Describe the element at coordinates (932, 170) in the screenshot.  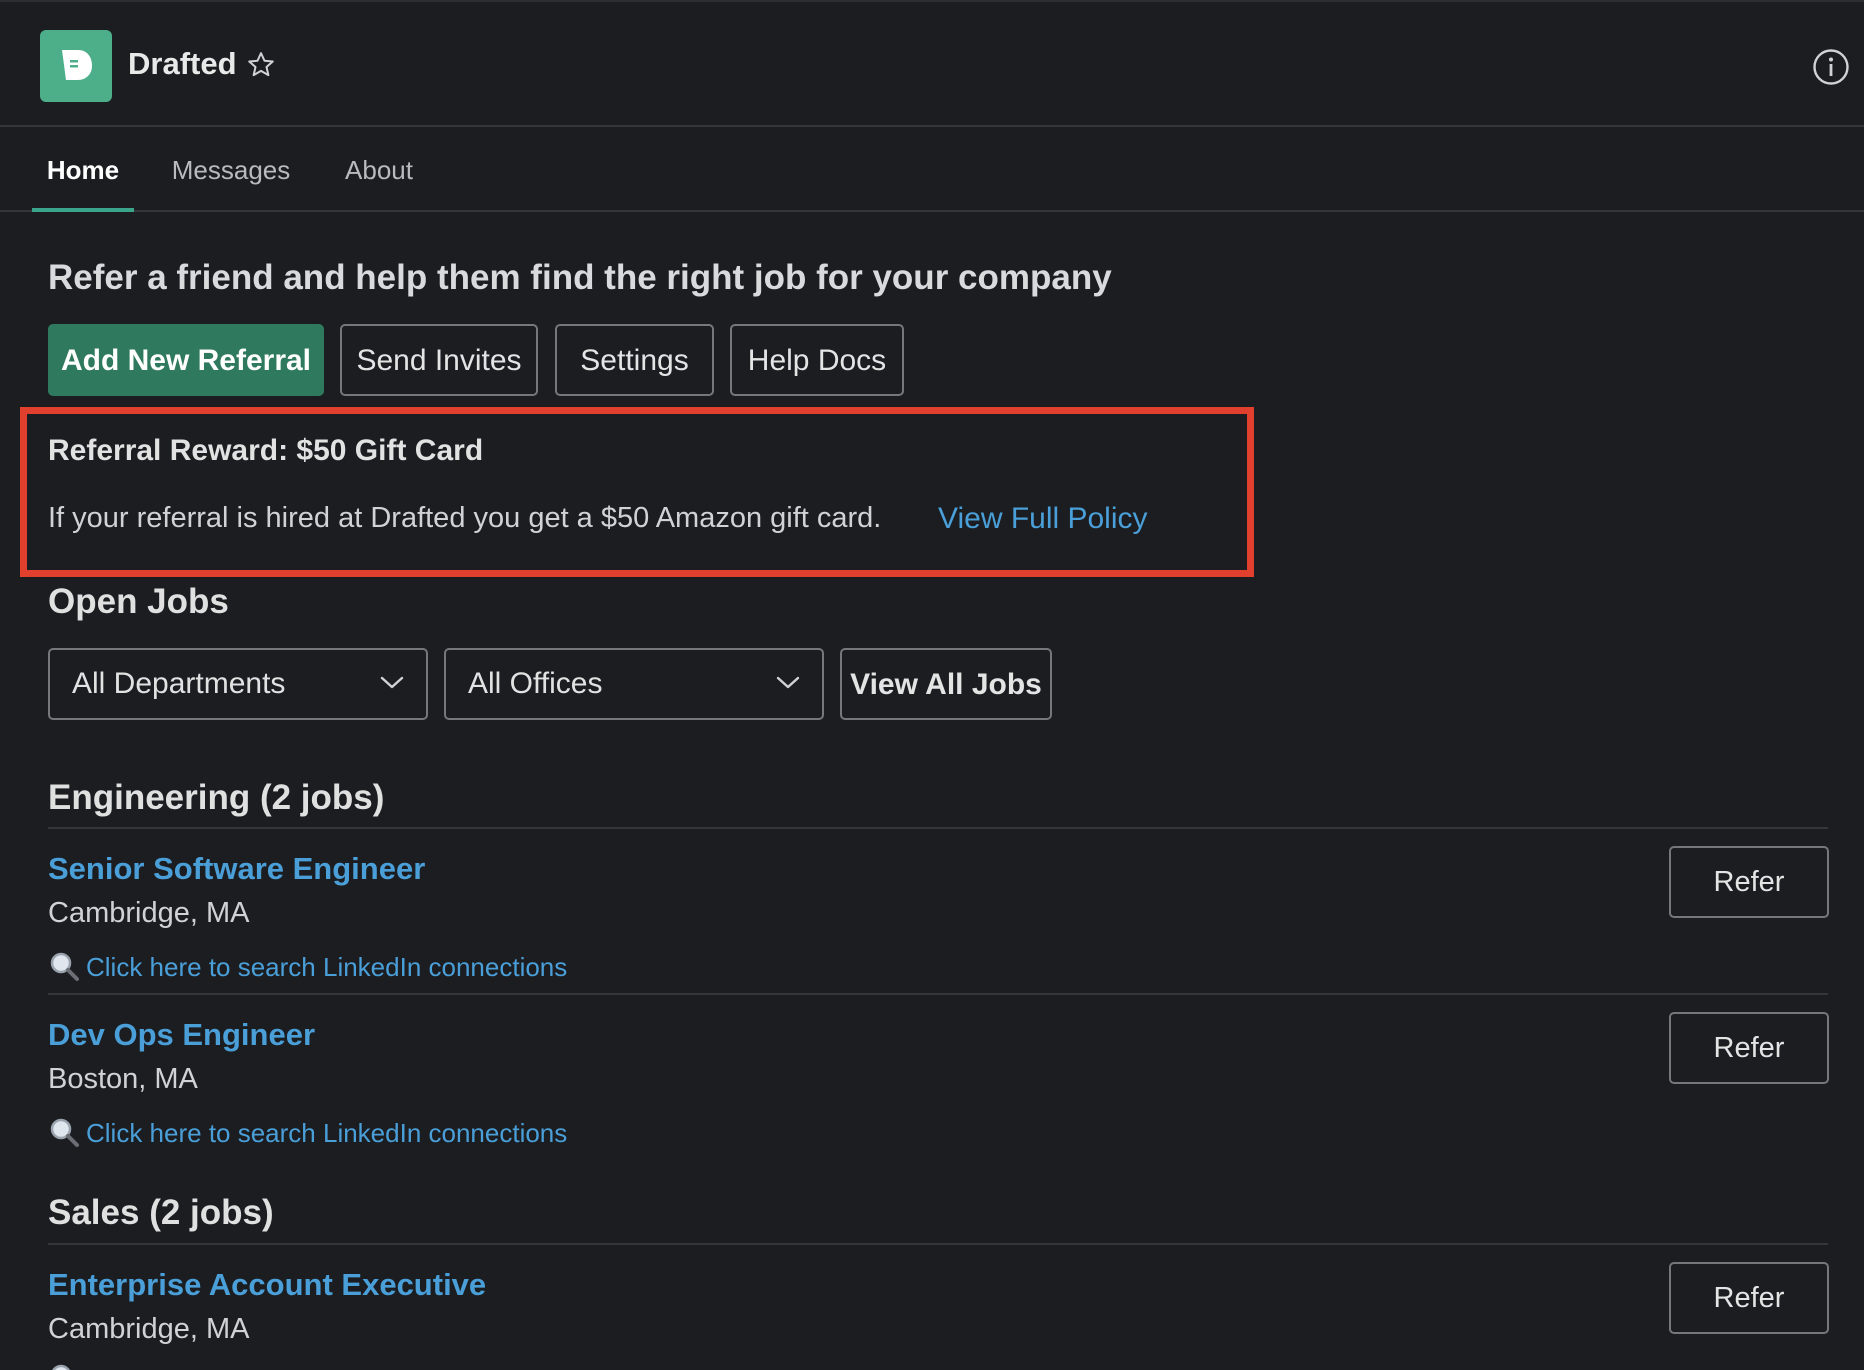
I see `tab-bar: Home Messages About` at that location.